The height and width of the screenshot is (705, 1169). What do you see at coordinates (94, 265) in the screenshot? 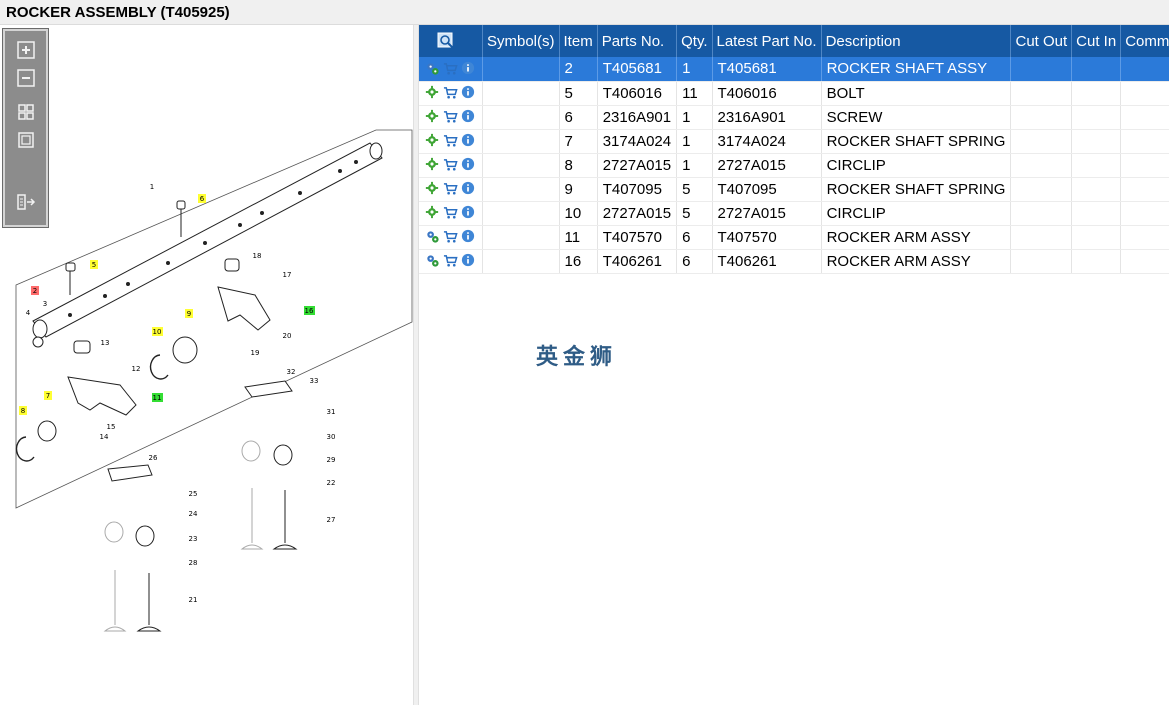
I see `callout-label: 5` at bounding box center [94, 265].